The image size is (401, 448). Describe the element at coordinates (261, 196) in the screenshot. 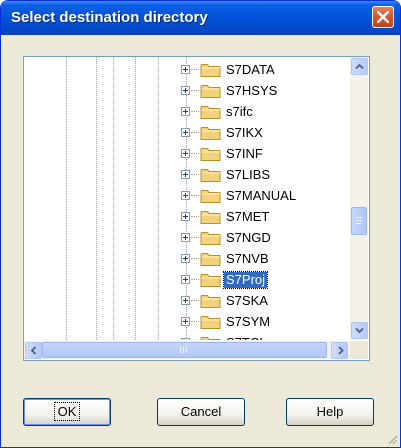

I see `tree-item-label: S7MANUAL` at that location.